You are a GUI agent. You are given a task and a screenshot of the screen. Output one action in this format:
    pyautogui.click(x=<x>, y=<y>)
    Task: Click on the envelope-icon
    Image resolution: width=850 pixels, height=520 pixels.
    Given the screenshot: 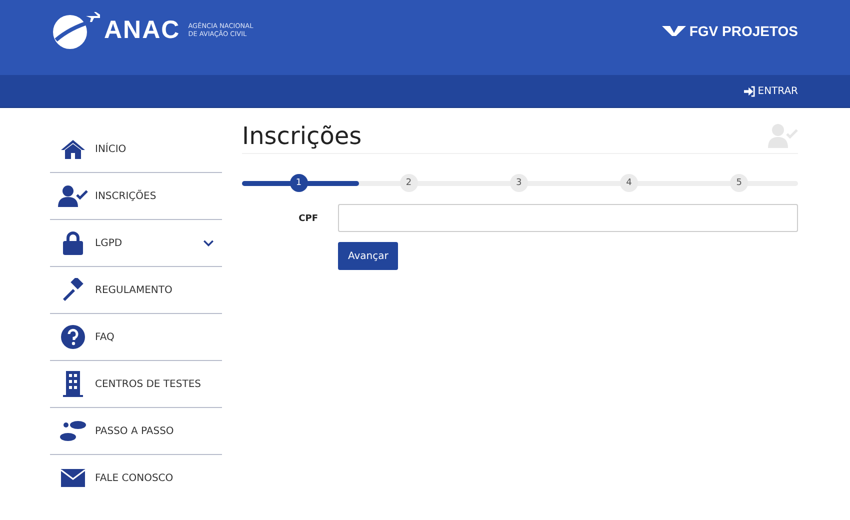 What is the action you would take?
    pyautogui.click(x=72, y=478)
    